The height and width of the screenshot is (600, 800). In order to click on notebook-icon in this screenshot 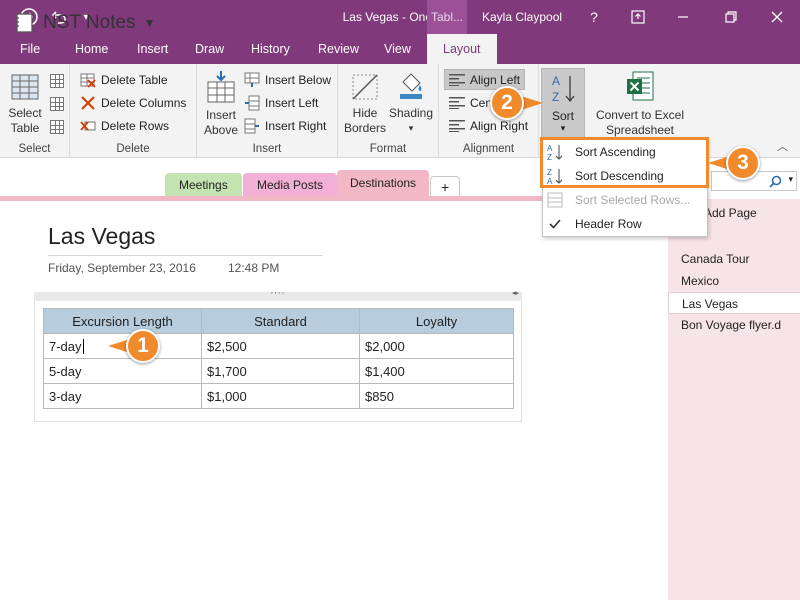, I will do `click(24, 23)`.